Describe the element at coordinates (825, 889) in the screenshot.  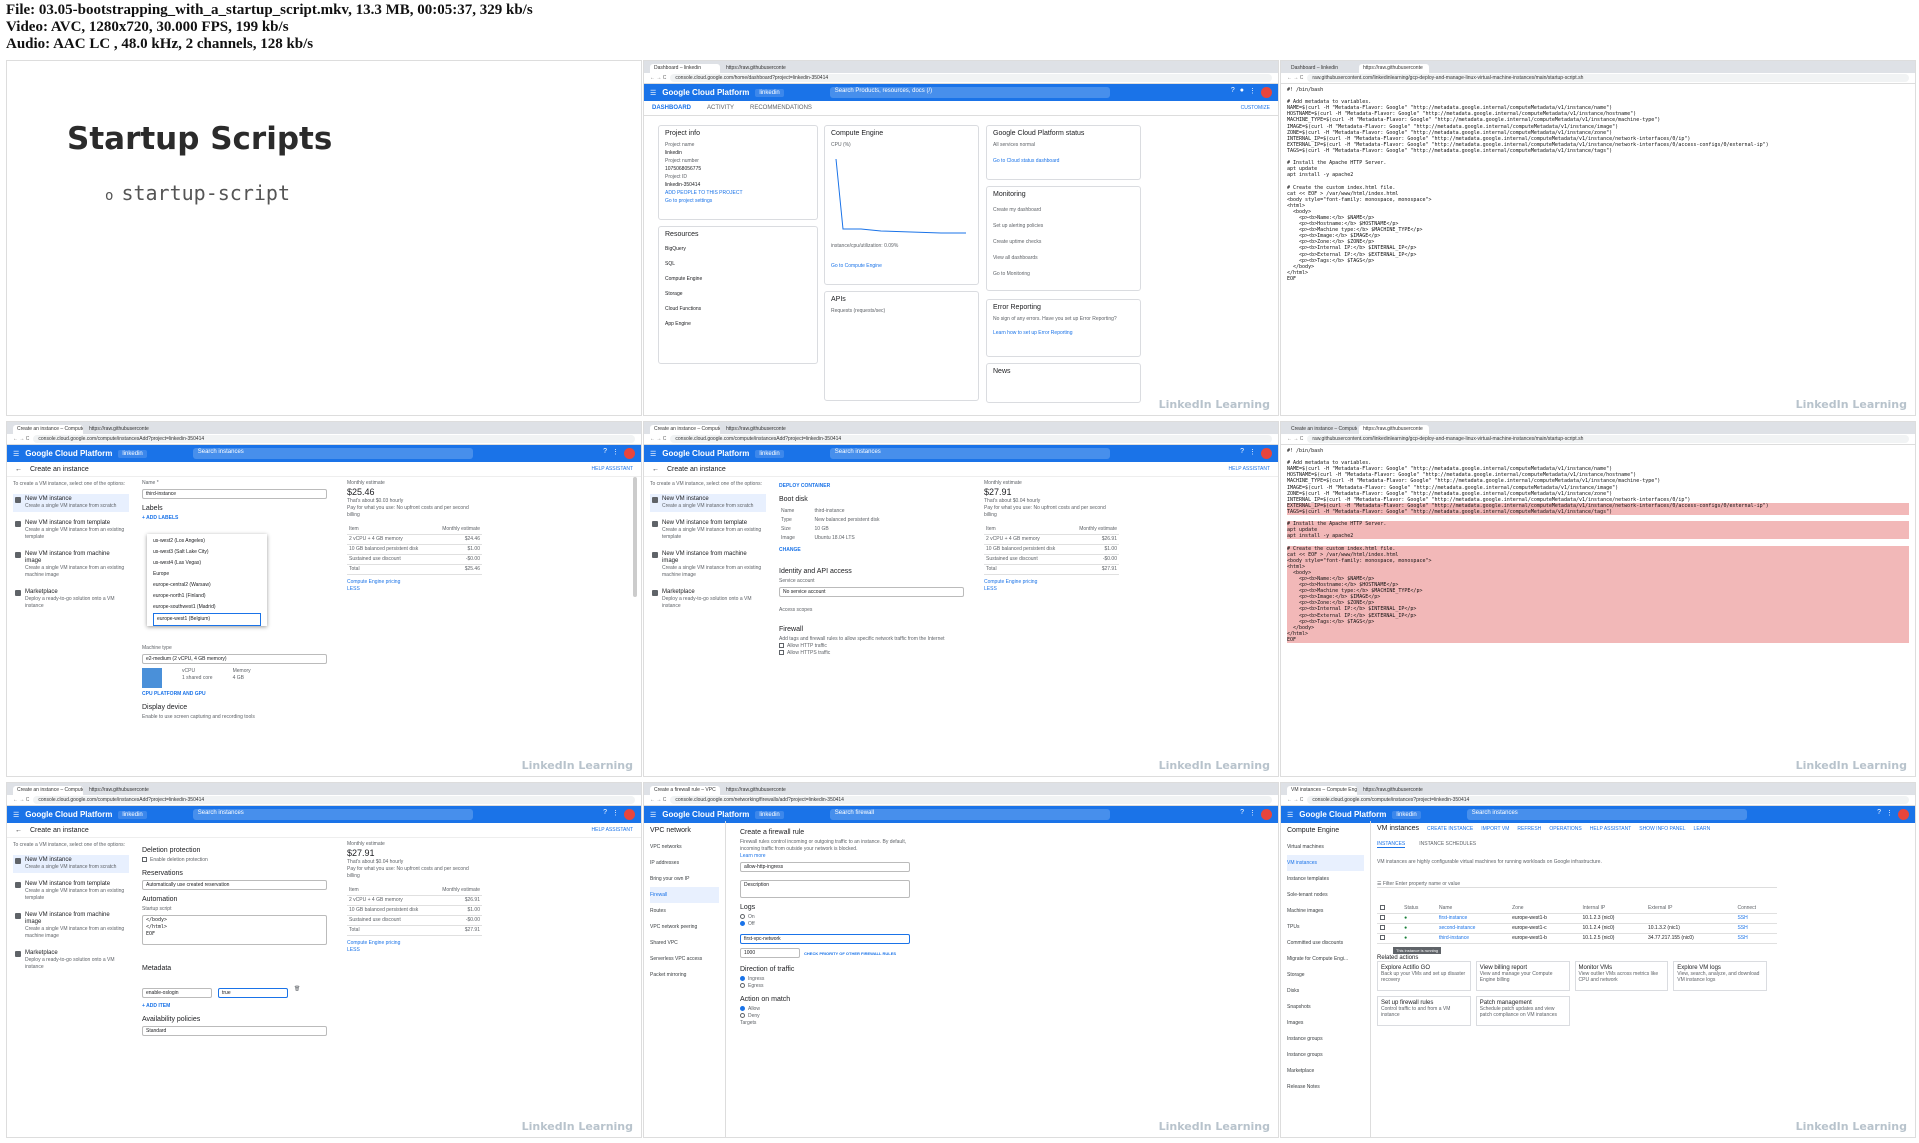
I see `description-field: Description` at that location.